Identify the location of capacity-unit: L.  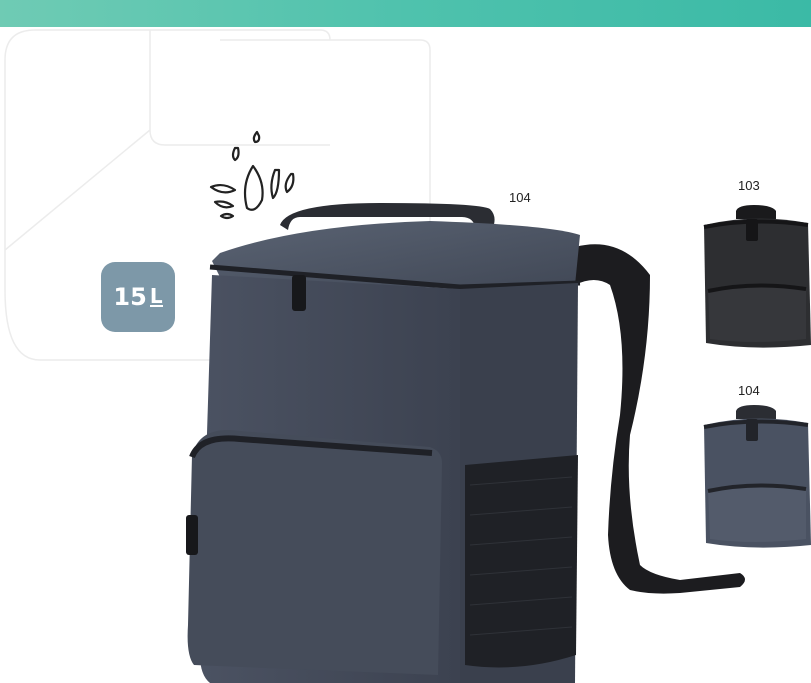
(156, 296).